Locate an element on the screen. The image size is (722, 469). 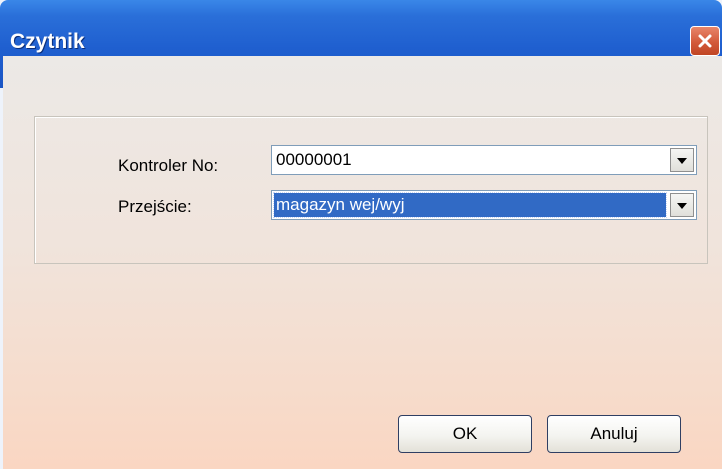
controller-dropdown-button is located at coordinates (682, 160).